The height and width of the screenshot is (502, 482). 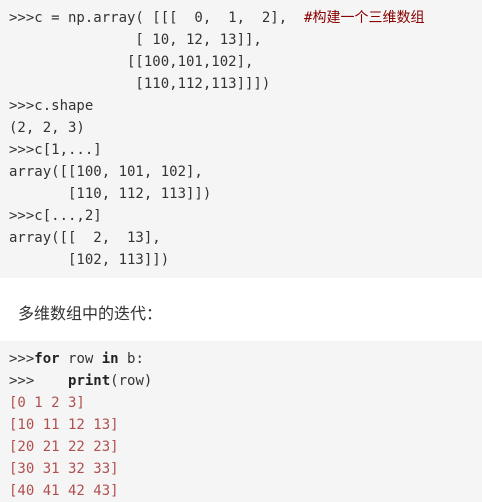 I want to click on code-line: >>>for row in b:, so click(x=245, y=359).